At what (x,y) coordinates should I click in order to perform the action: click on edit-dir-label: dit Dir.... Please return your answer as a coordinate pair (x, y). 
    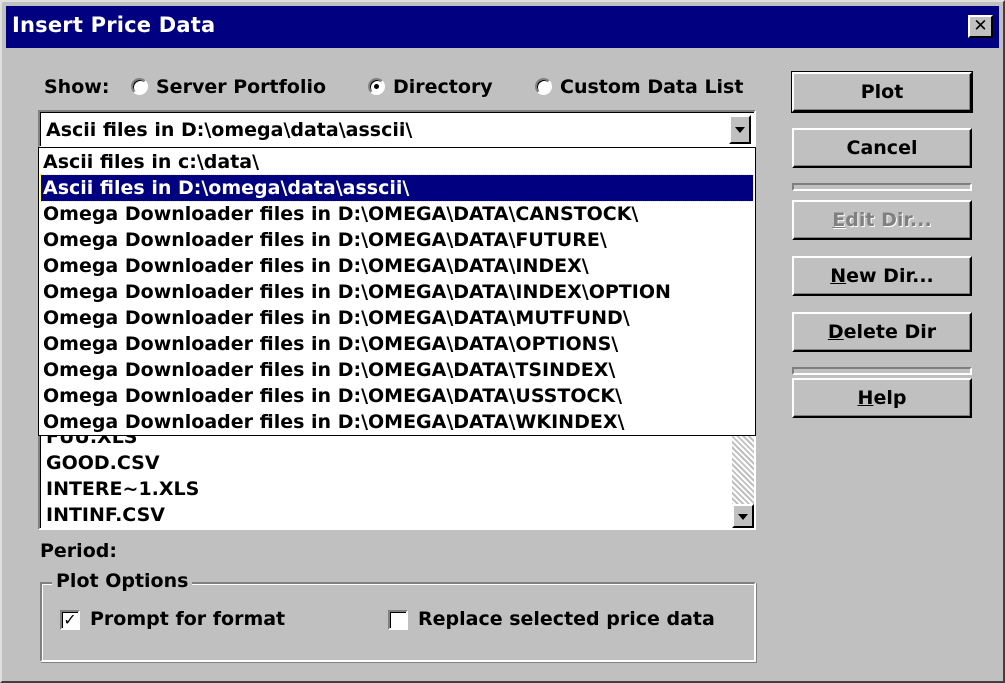
    Looking at the image, I should click on (888, 220).